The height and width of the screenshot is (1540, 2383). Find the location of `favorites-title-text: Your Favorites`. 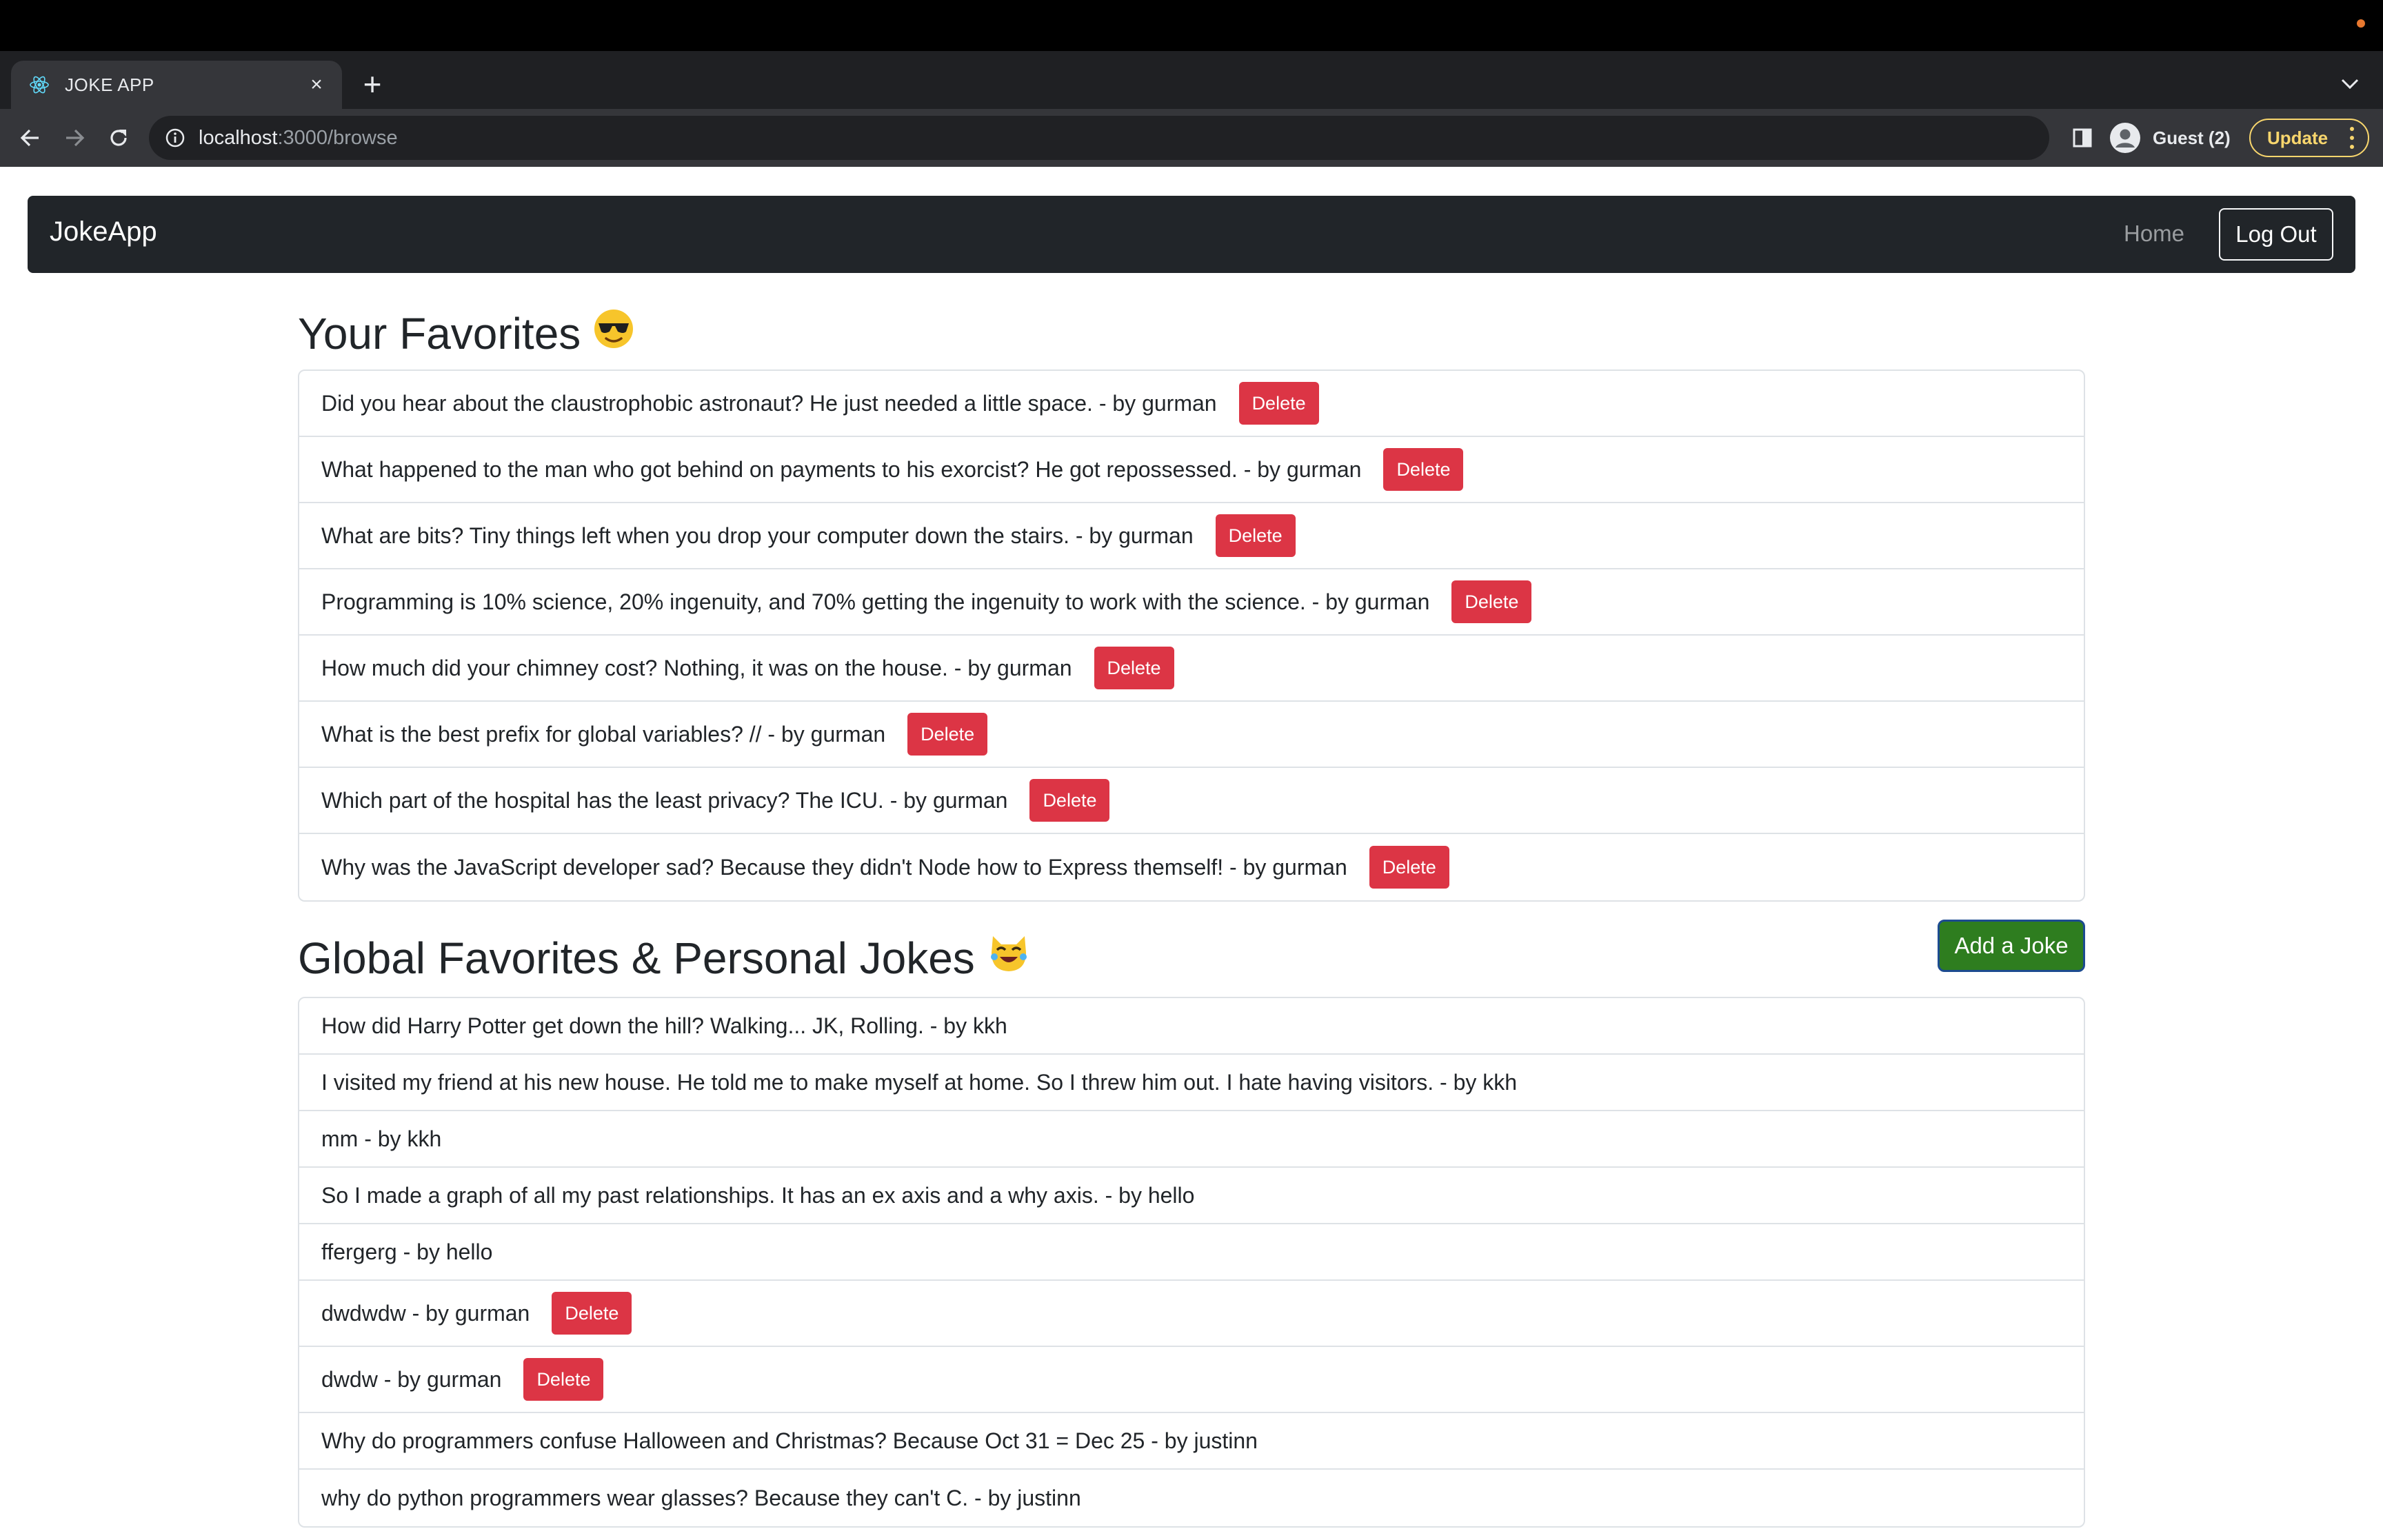

favorites-title-text: Your Favorites is located at coordinates (439, 334).